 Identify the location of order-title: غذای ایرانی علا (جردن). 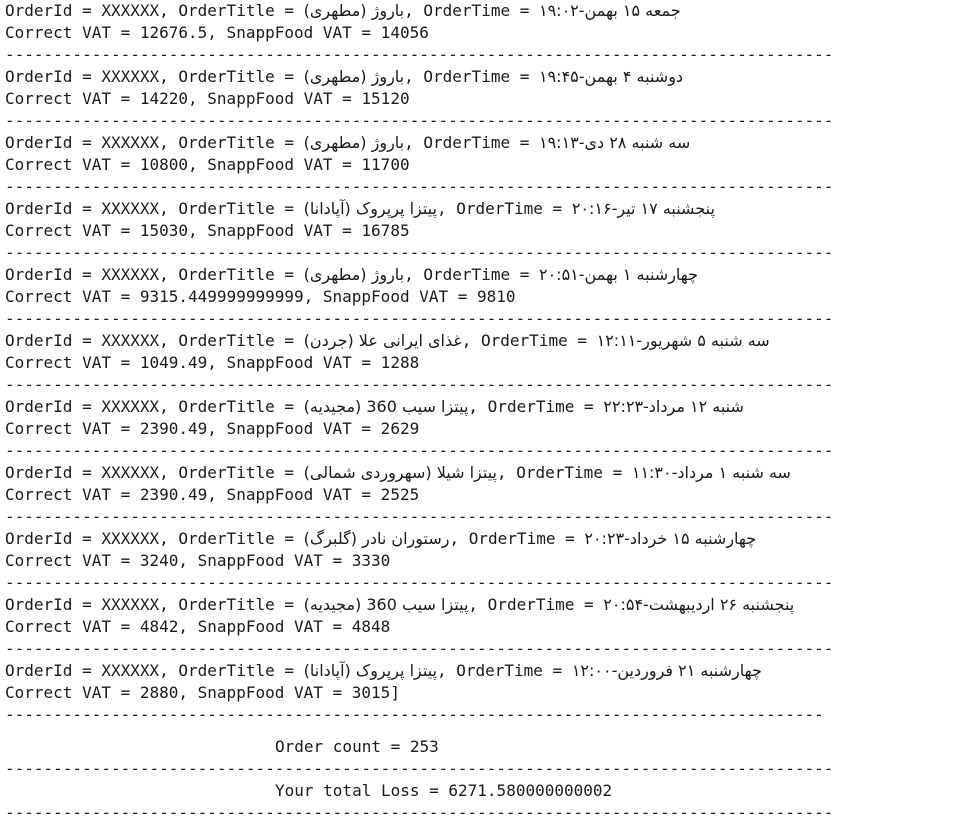
(382, 340).